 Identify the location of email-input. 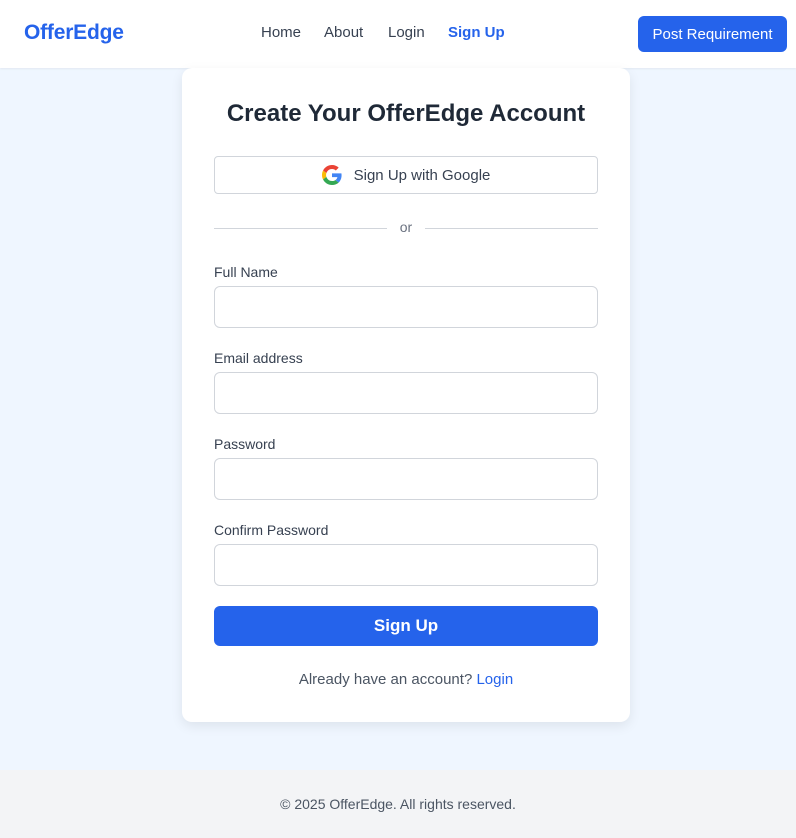
(406, 393).